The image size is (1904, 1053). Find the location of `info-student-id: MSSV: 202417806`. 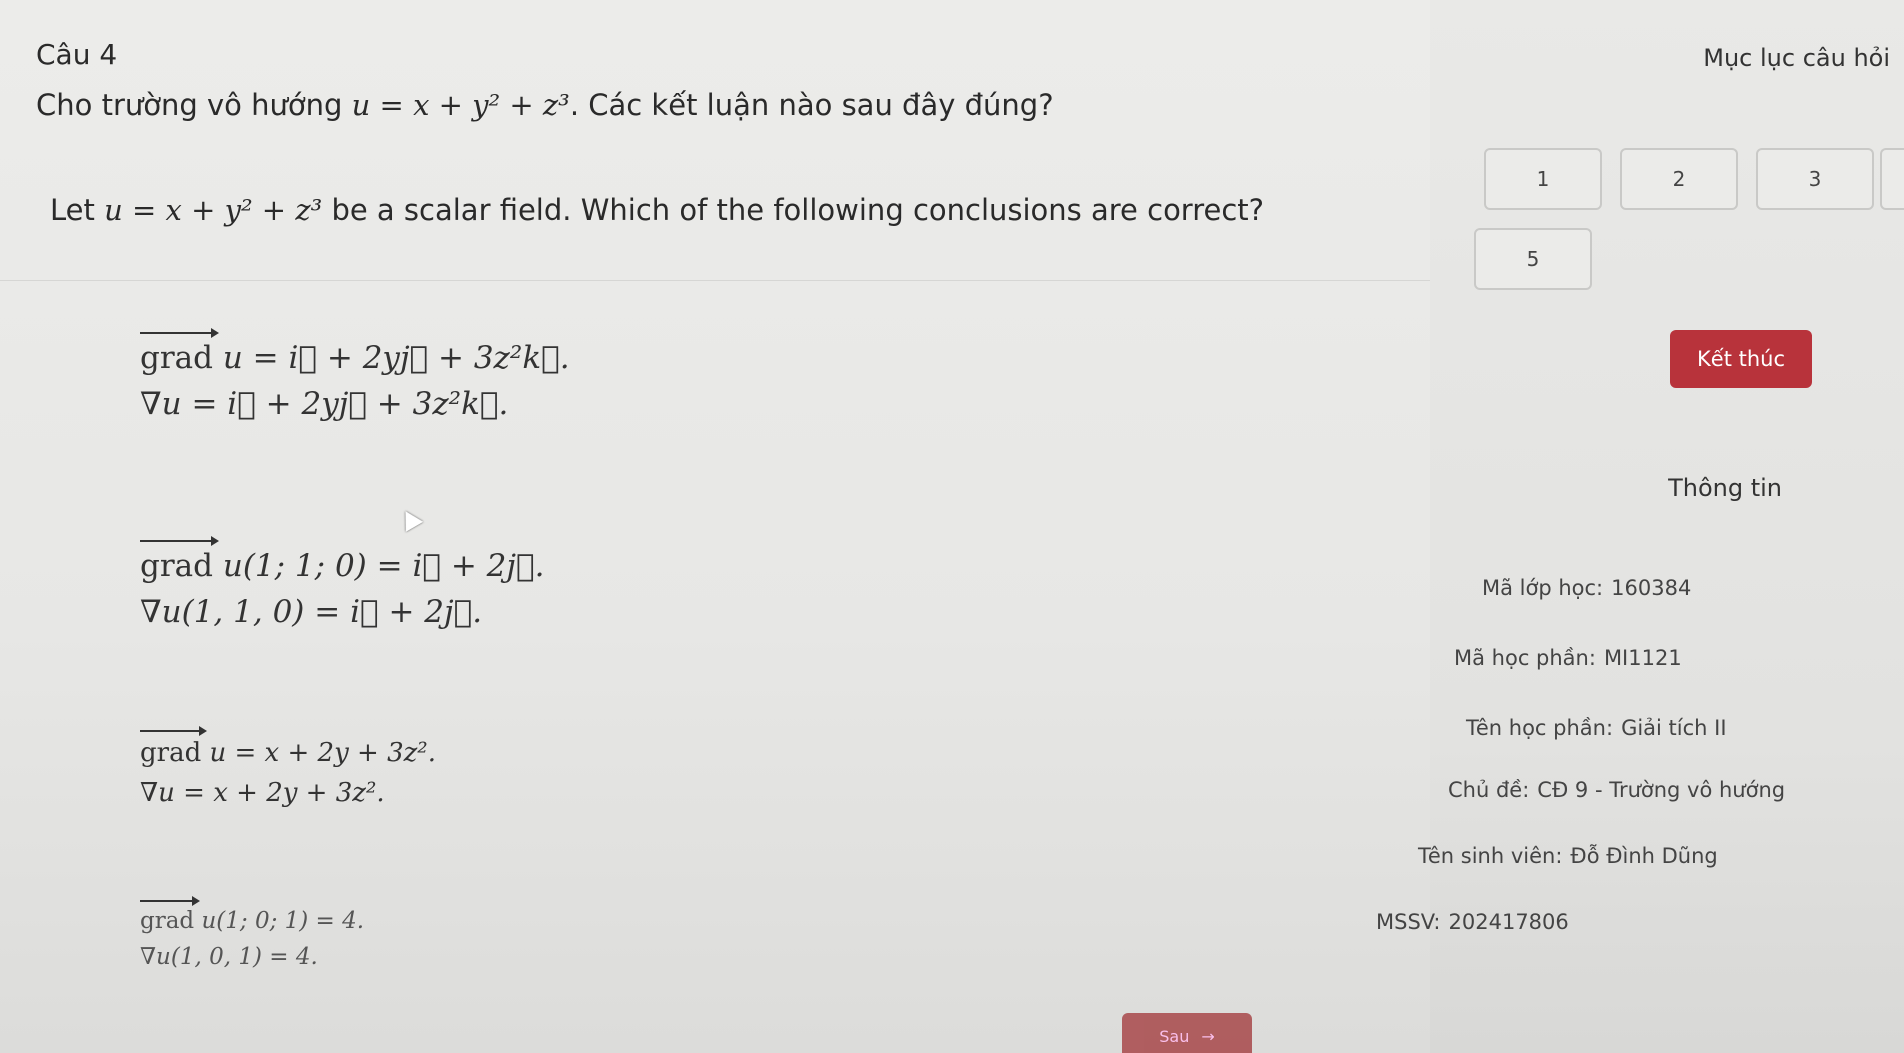

info-student-id: MSSV: 202417806 is located at coordinates (1472, 922).